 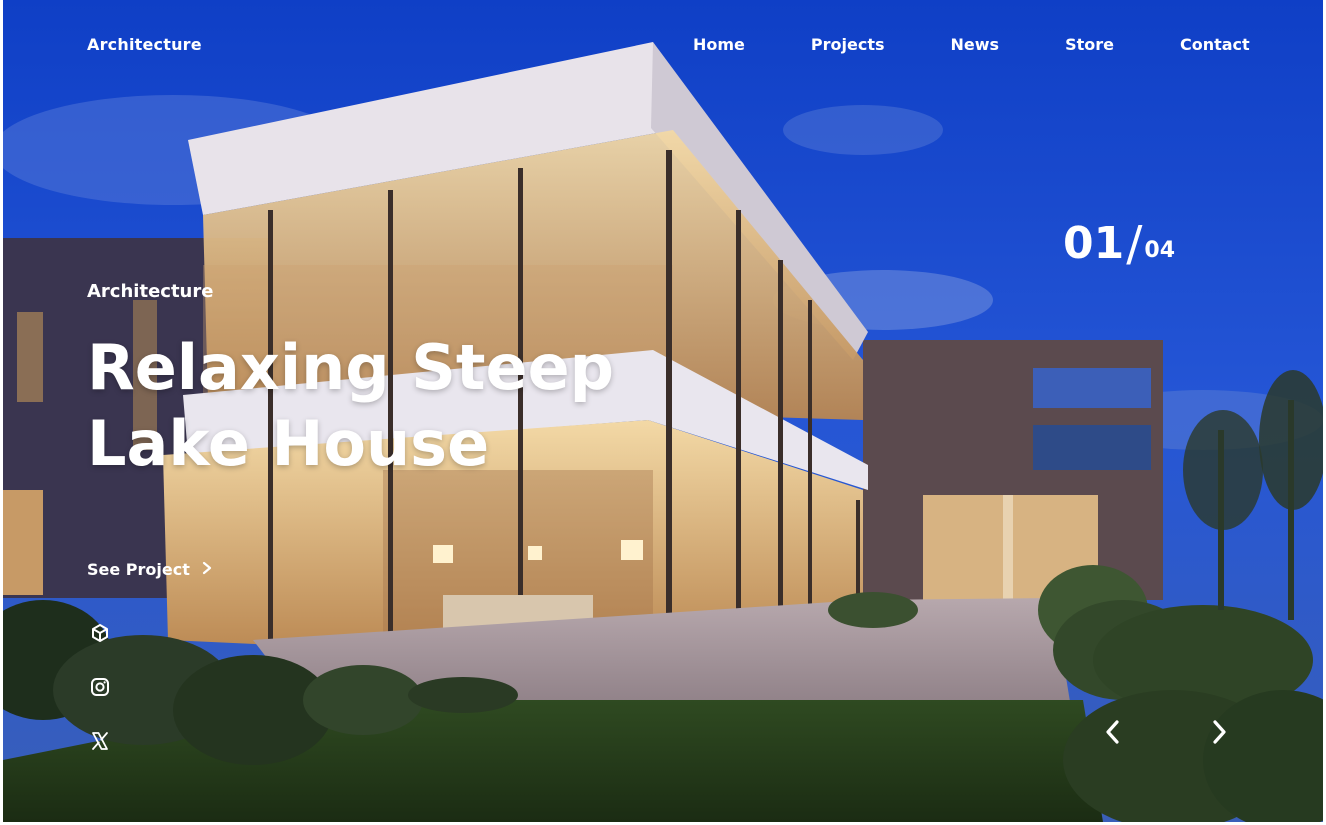 What do you see at coordinates (100, 633) in the screenshot?
I see `cube-icon` at bounding box center [100, 633].